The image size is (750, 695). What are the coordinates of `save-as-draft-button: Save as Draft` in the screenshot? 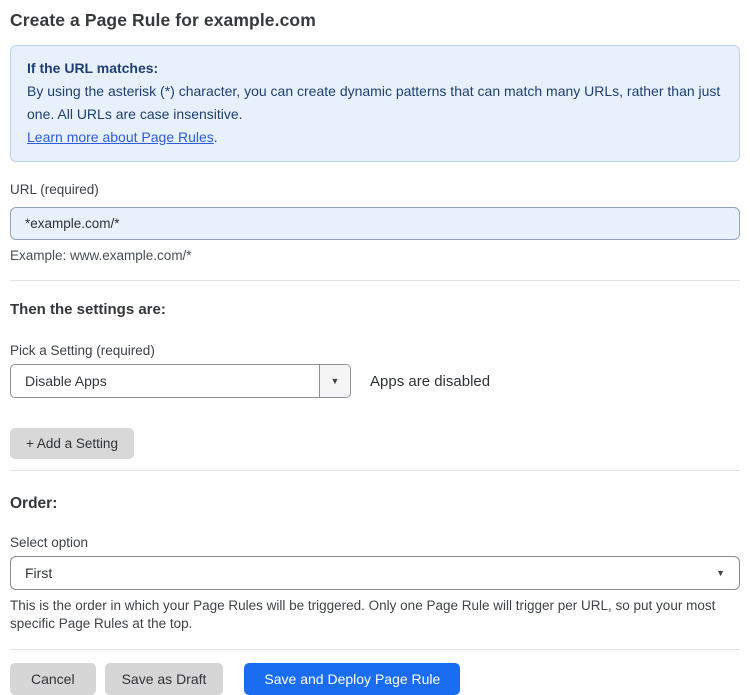 It's located at (164, 679).